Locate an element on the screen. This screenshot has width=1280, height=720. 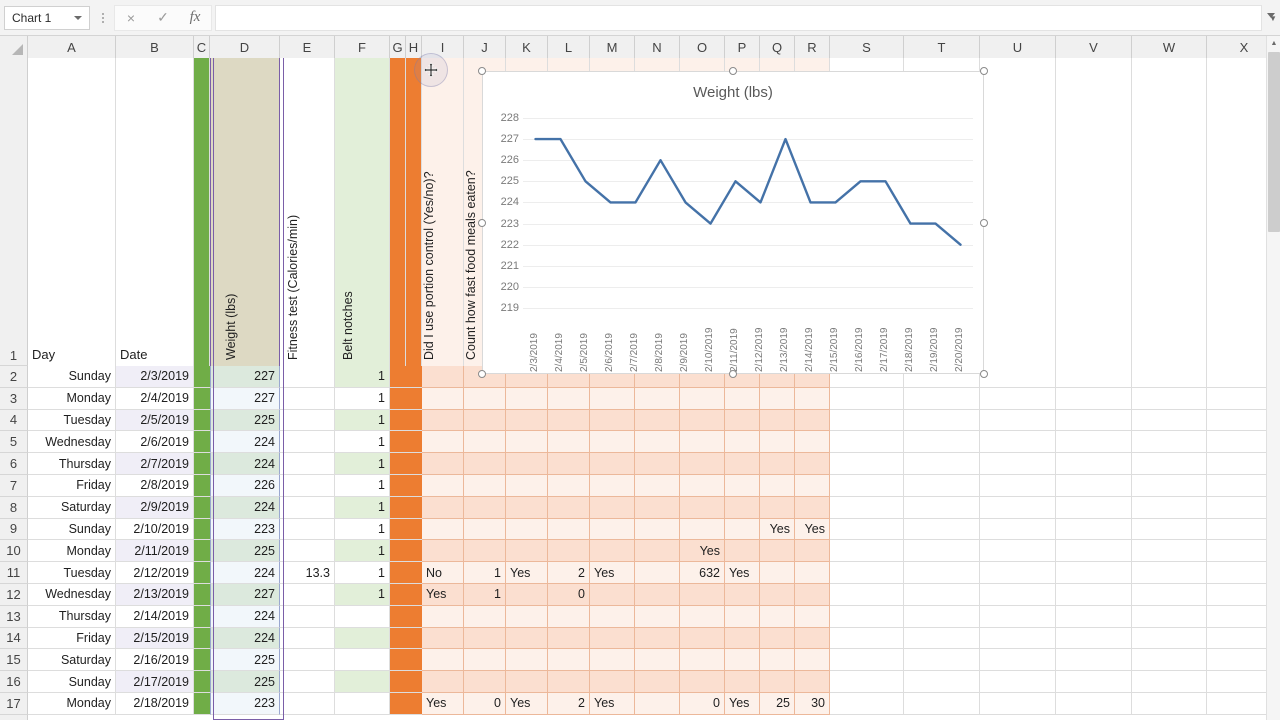
cell-t10 is located at coordinates (942, 551).